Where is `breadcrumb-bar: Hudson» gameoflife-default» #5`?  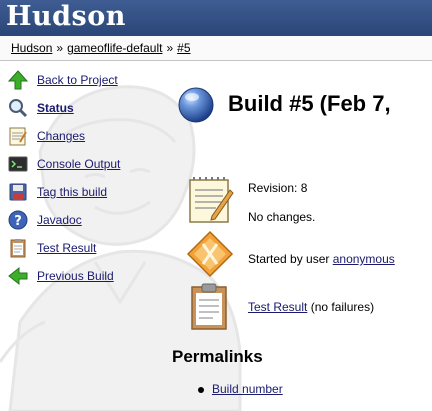 breadcrumb-bar: Hudson» gameoflife-default» #5 is located at coordinates (216, 48).